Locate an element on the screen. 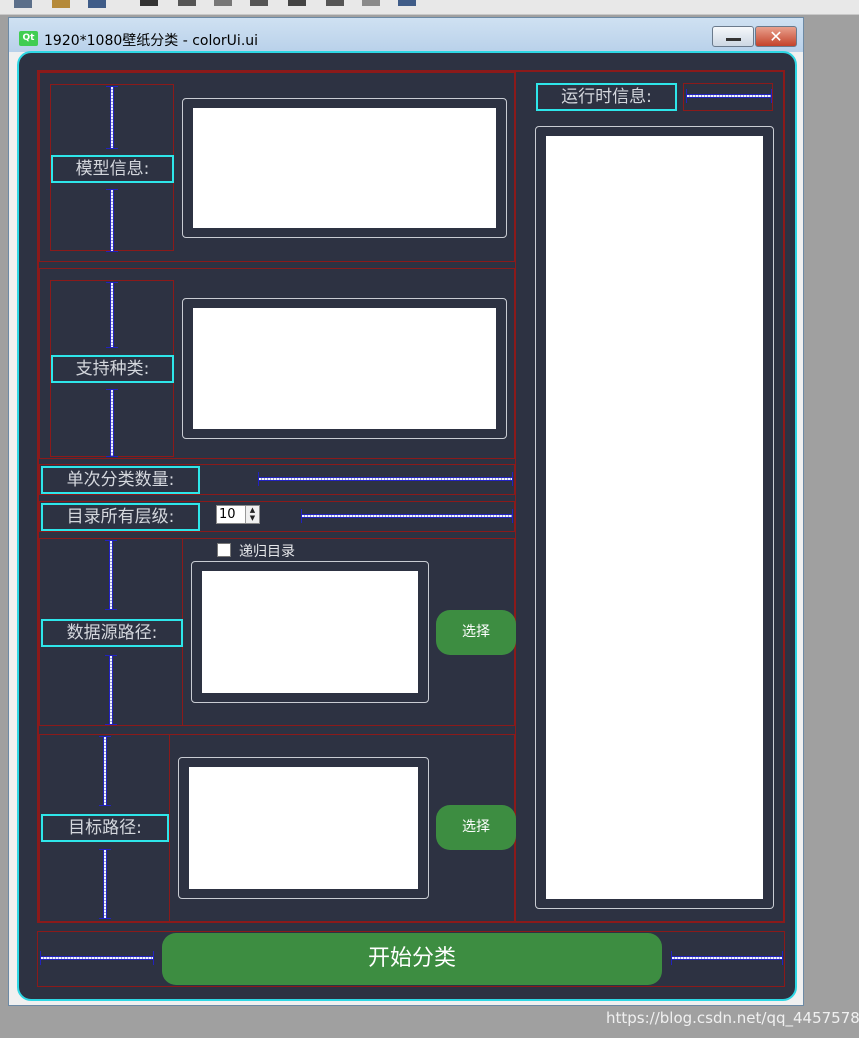 This screenshot has width=859, height=1038. data-source-path-label: 数据源路径: is located at coordinates (112, 633).